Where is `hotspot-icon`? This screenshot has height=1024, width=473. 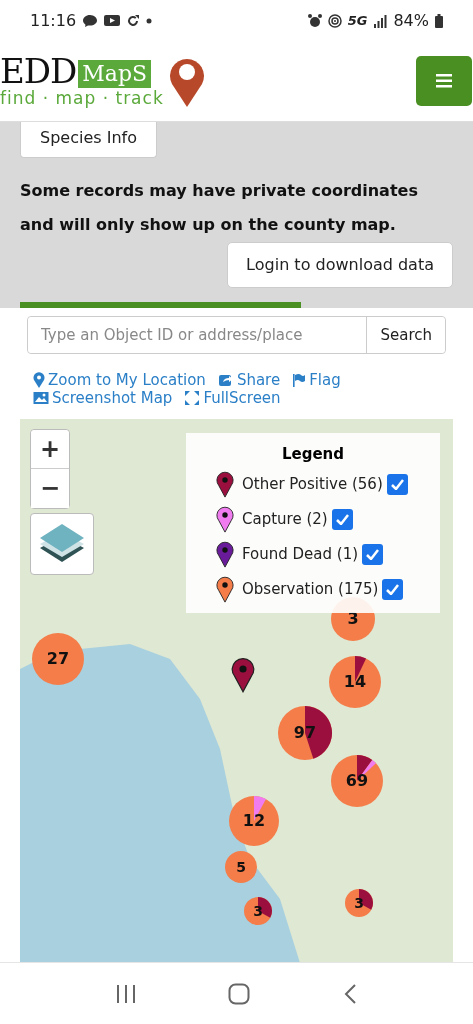
hotspot-icon is located at coordinates (334, 20).